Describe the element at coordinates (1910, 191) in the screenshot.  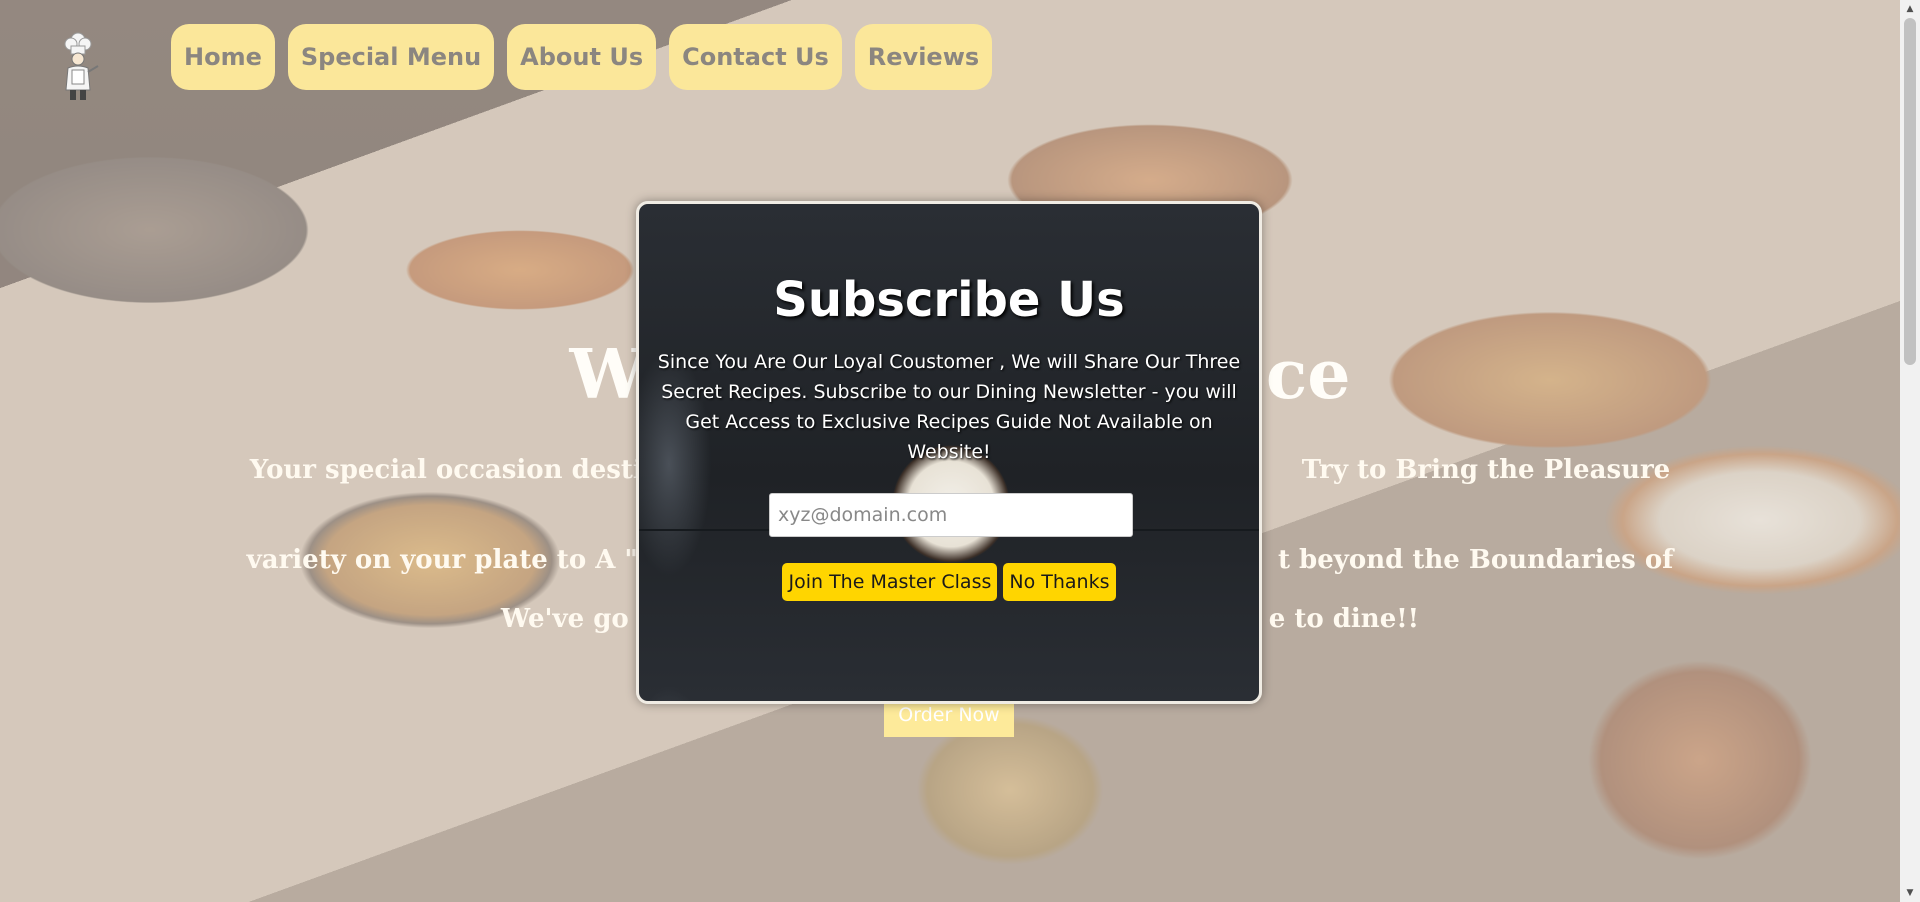
I see `scroll-thumb` at that location.